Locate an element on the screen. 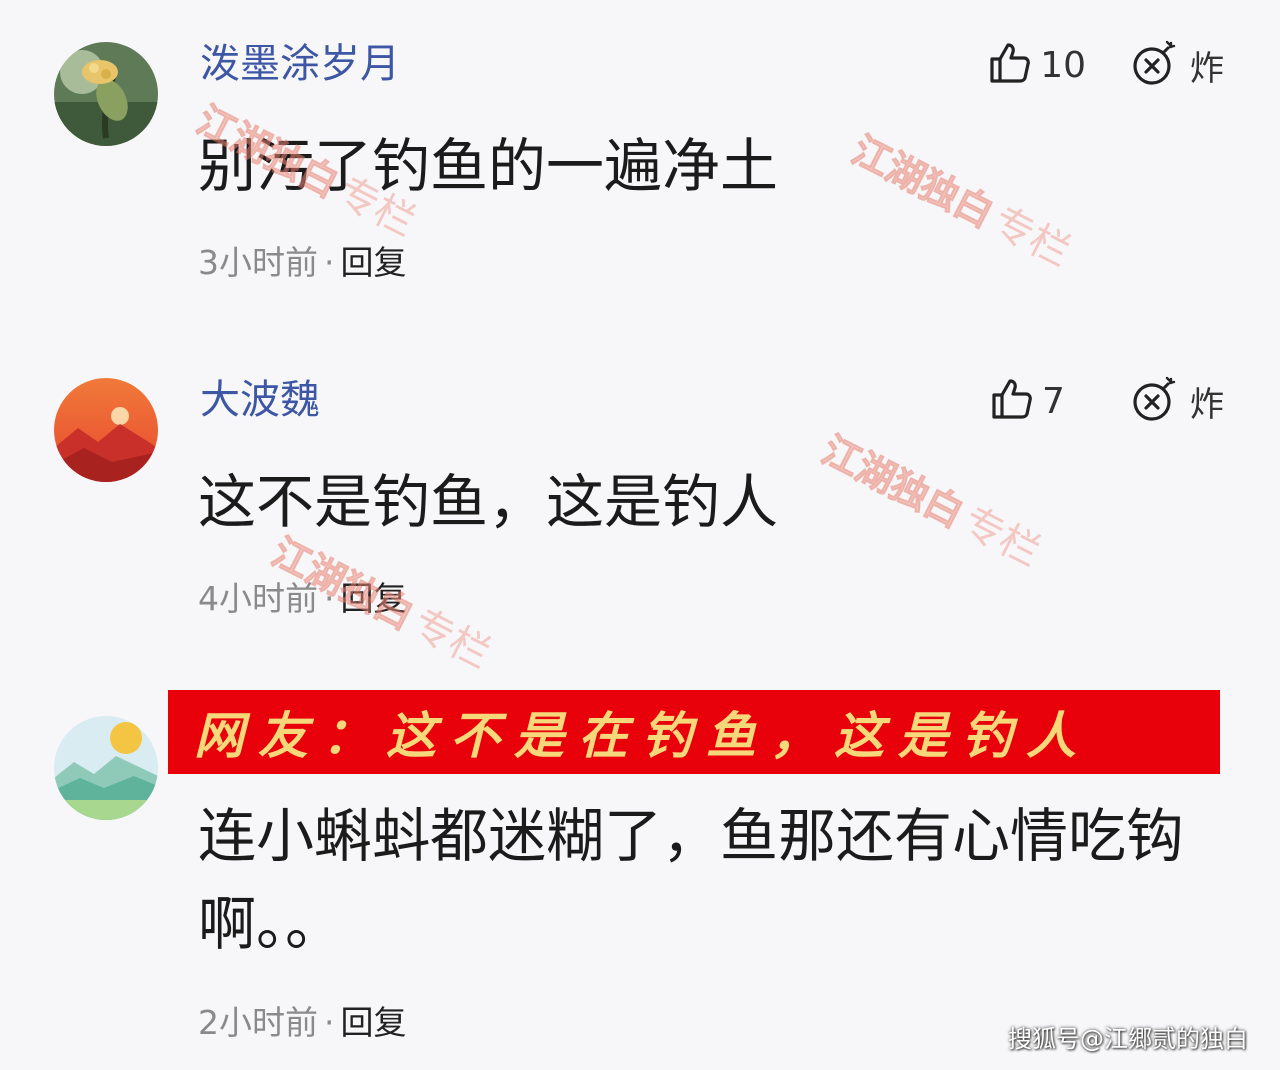  username: 大波魏 is located at coordinates (260, 400).